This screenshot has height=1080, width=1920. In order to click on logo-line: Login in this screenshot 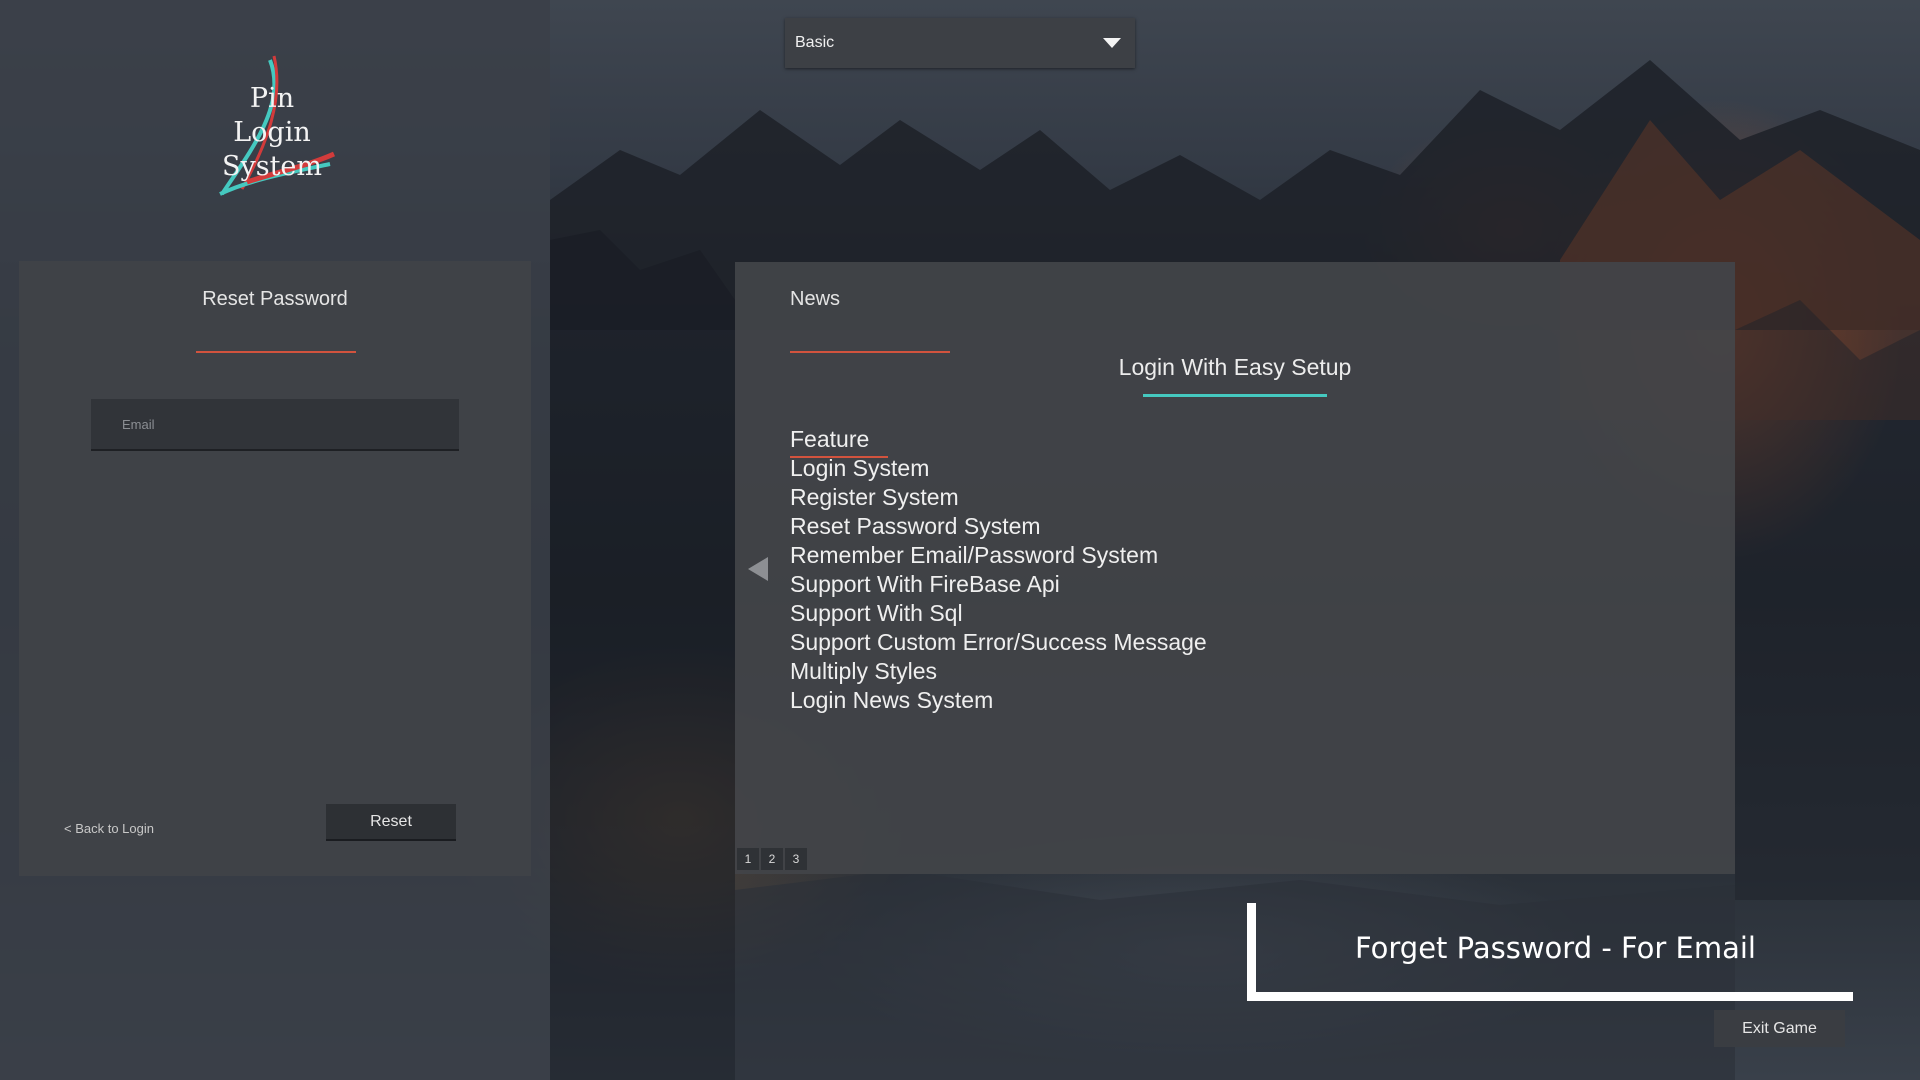, I will do `click(272, 132)`.